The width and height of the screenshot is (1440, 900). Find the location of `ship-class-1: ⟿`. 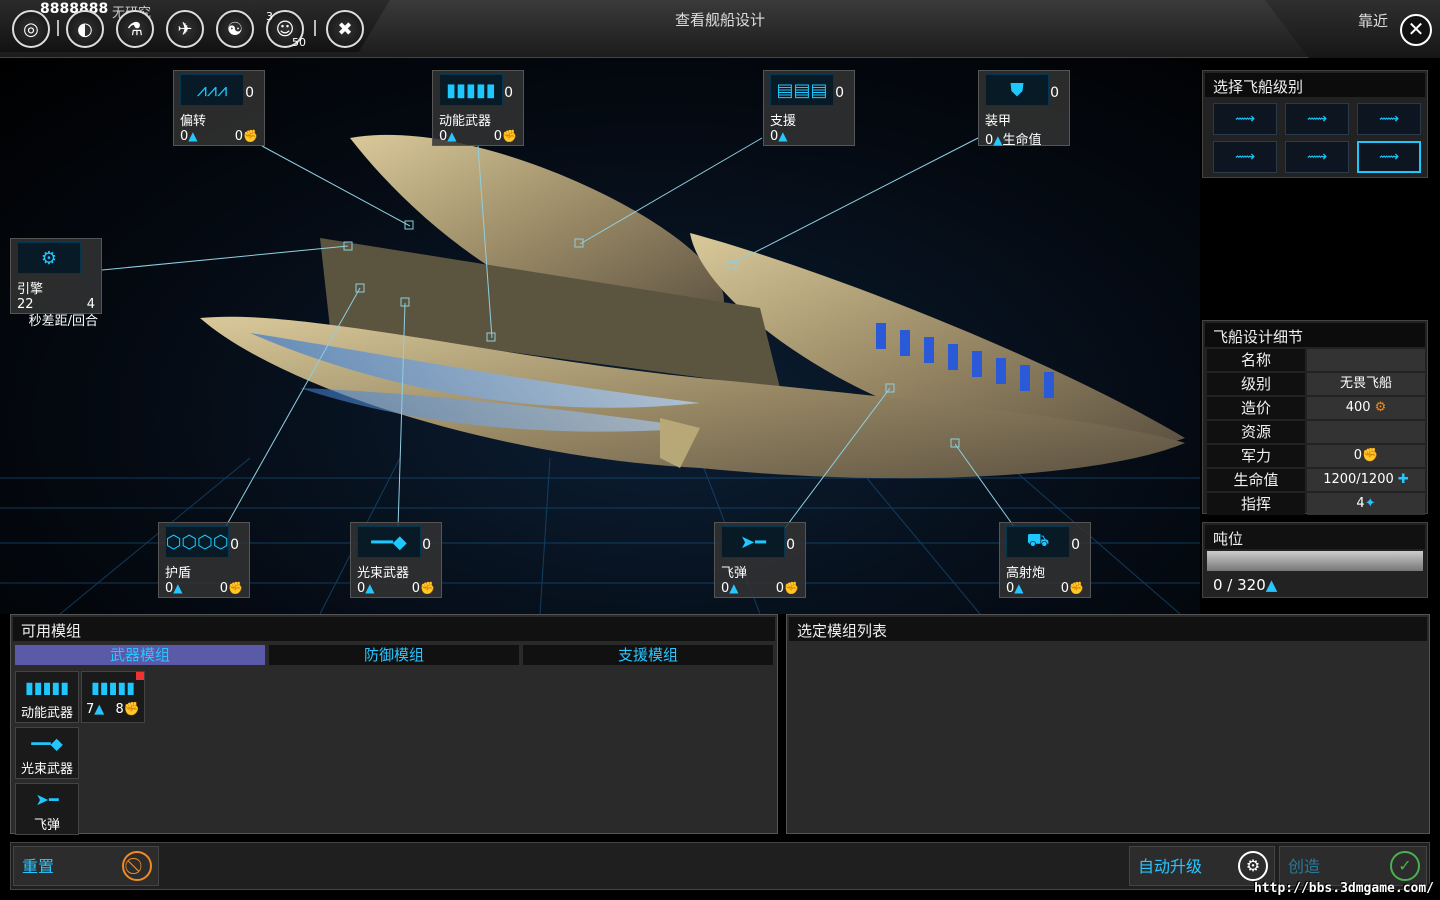

ship-class-1: ⟿ is located at coordinates (1245, 119).